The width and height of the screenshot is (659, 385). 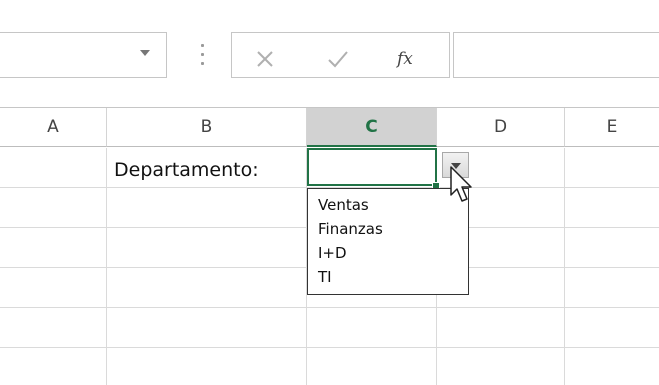 I want to click on column-header-a: A, so click(x=53, y=127).